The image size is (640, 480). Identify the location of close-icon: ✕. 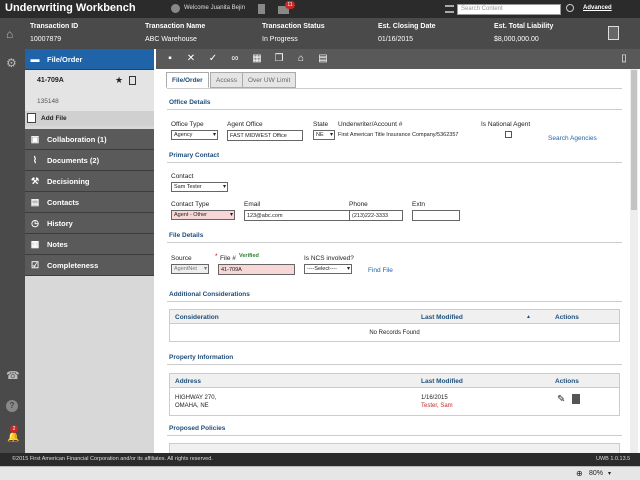
(191, 59).